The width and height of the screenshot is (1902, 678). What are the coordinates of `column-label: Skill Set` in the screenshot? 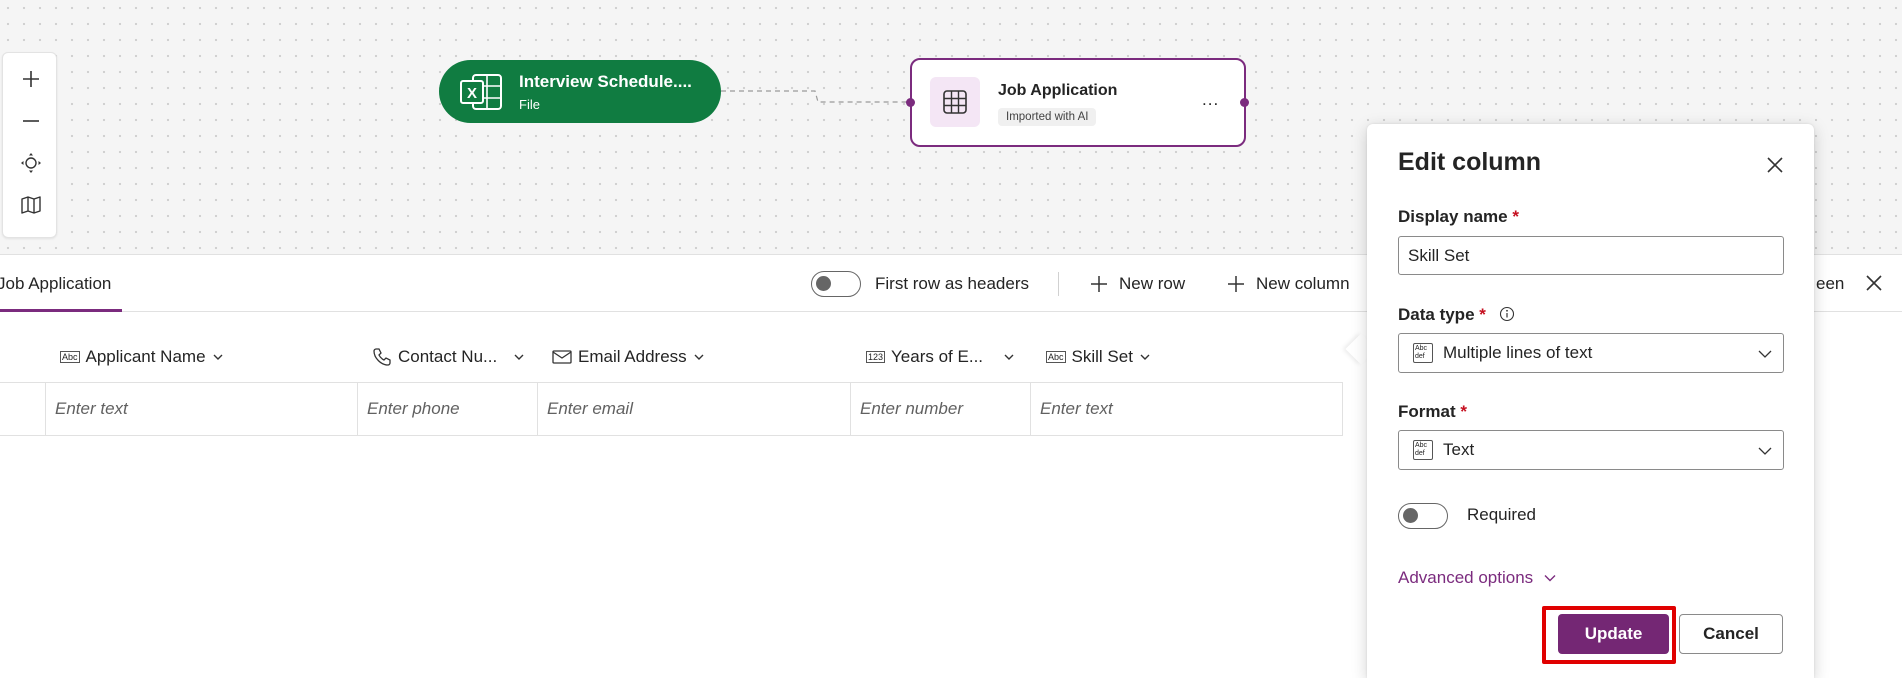 It's located at (1102, 356).